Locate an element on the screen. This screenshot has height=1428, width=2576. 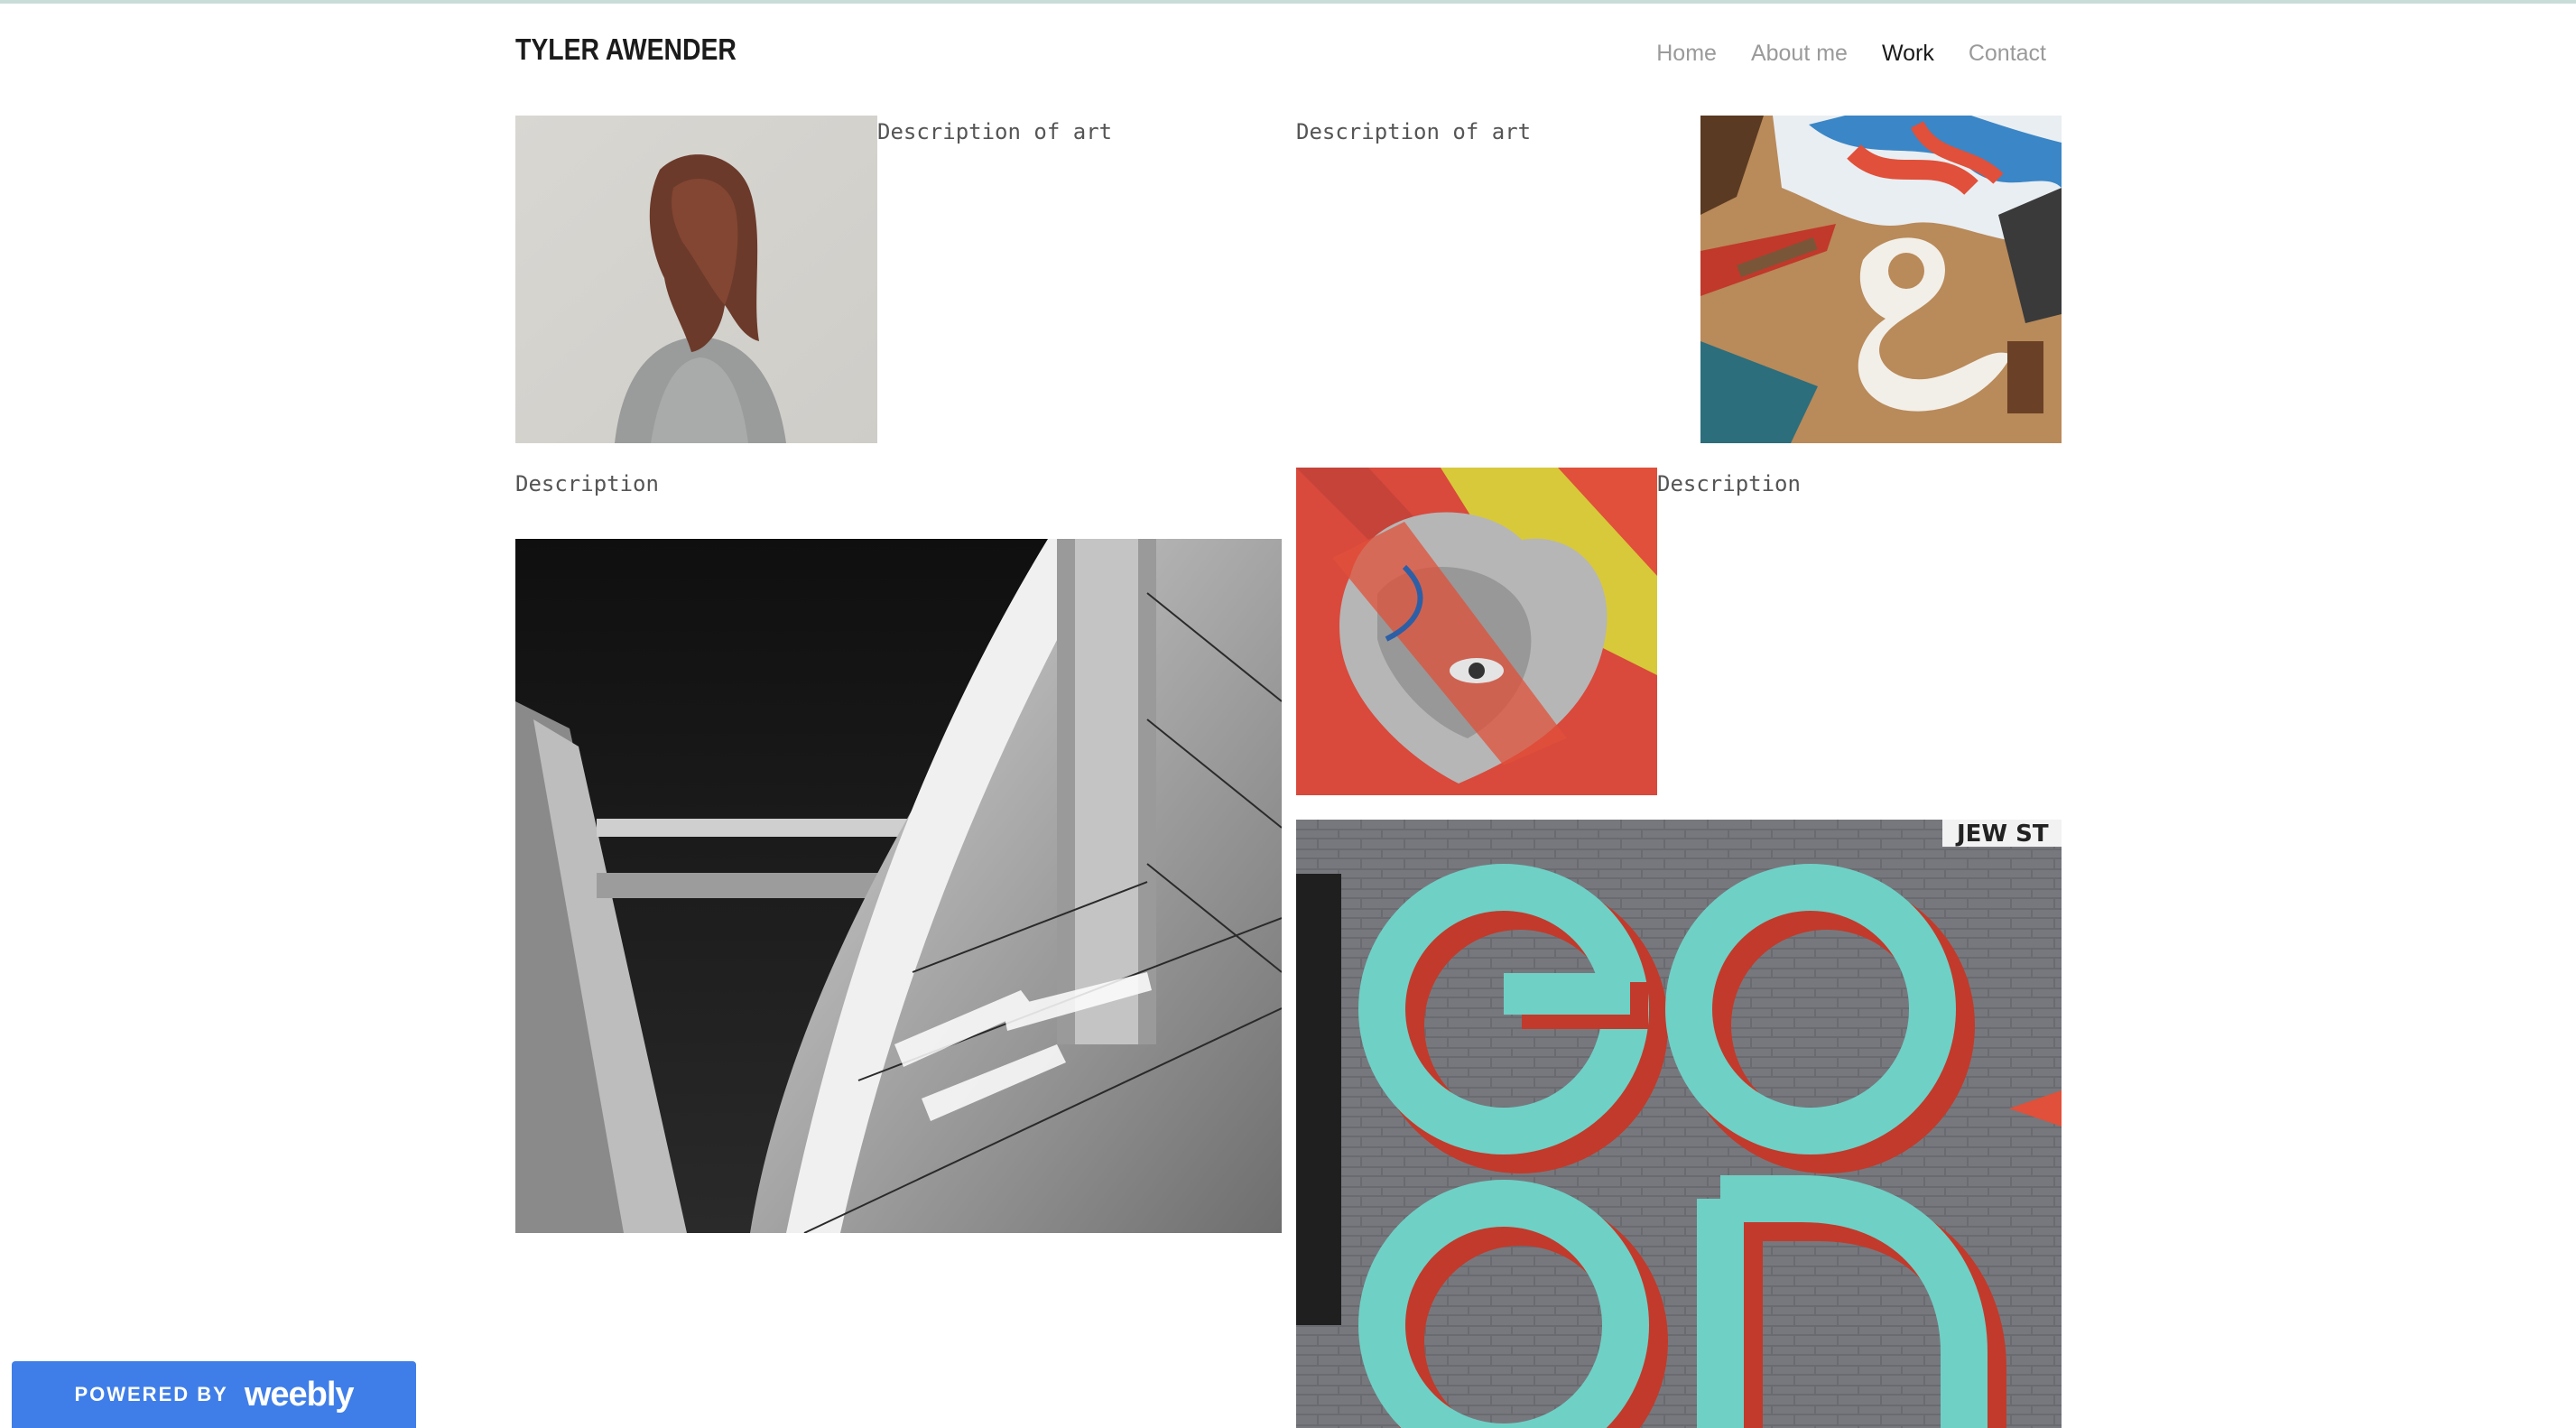
artwork-ampersand-image is located at coordinates (1881, 279).